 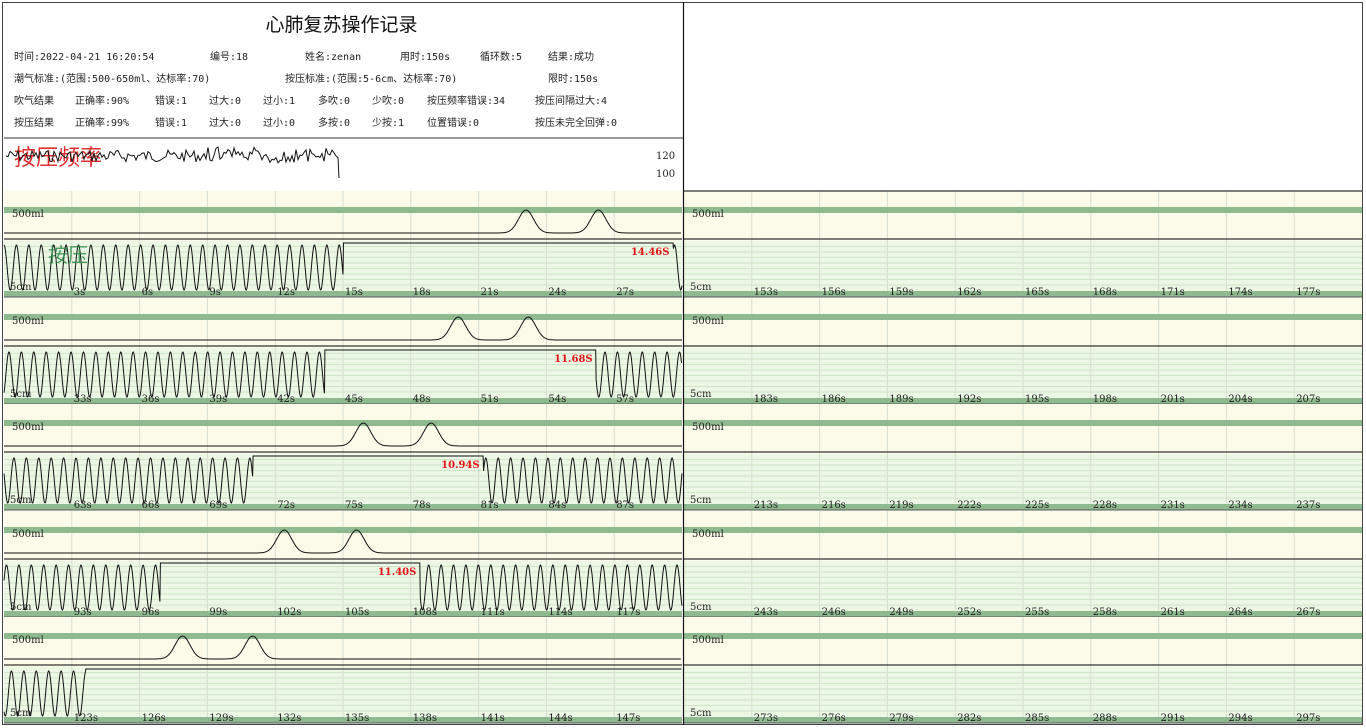 I want to click on x-tick-label: 225s, so click(x=1037, y=505).